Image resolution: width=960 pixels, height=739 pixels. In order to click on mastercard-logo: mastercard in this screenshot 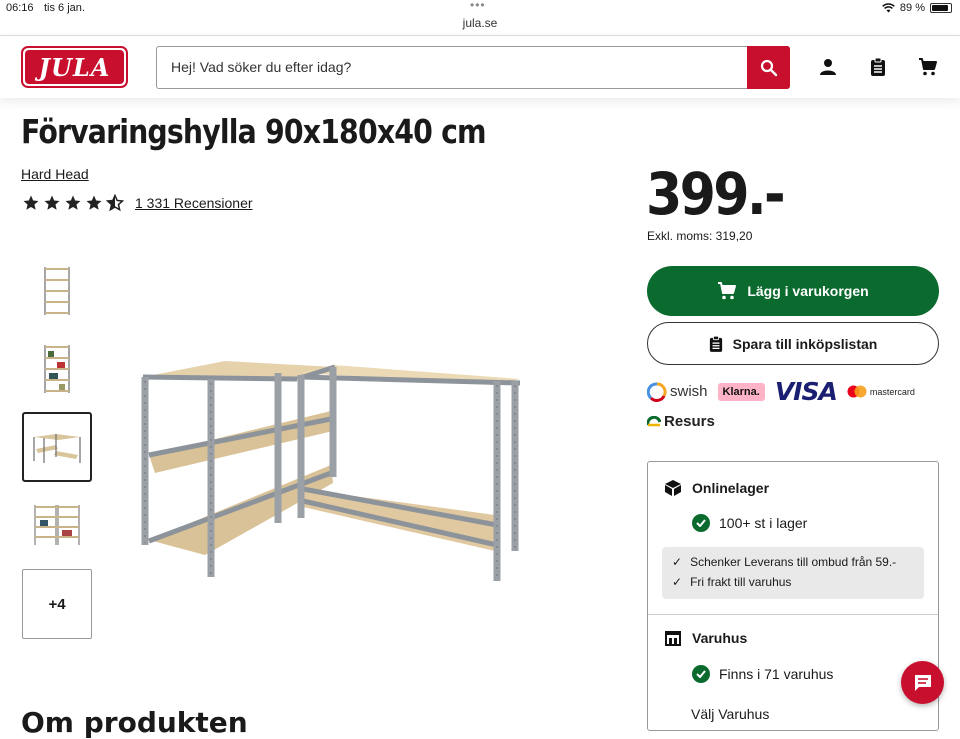, I will do `click(881, 391)`.